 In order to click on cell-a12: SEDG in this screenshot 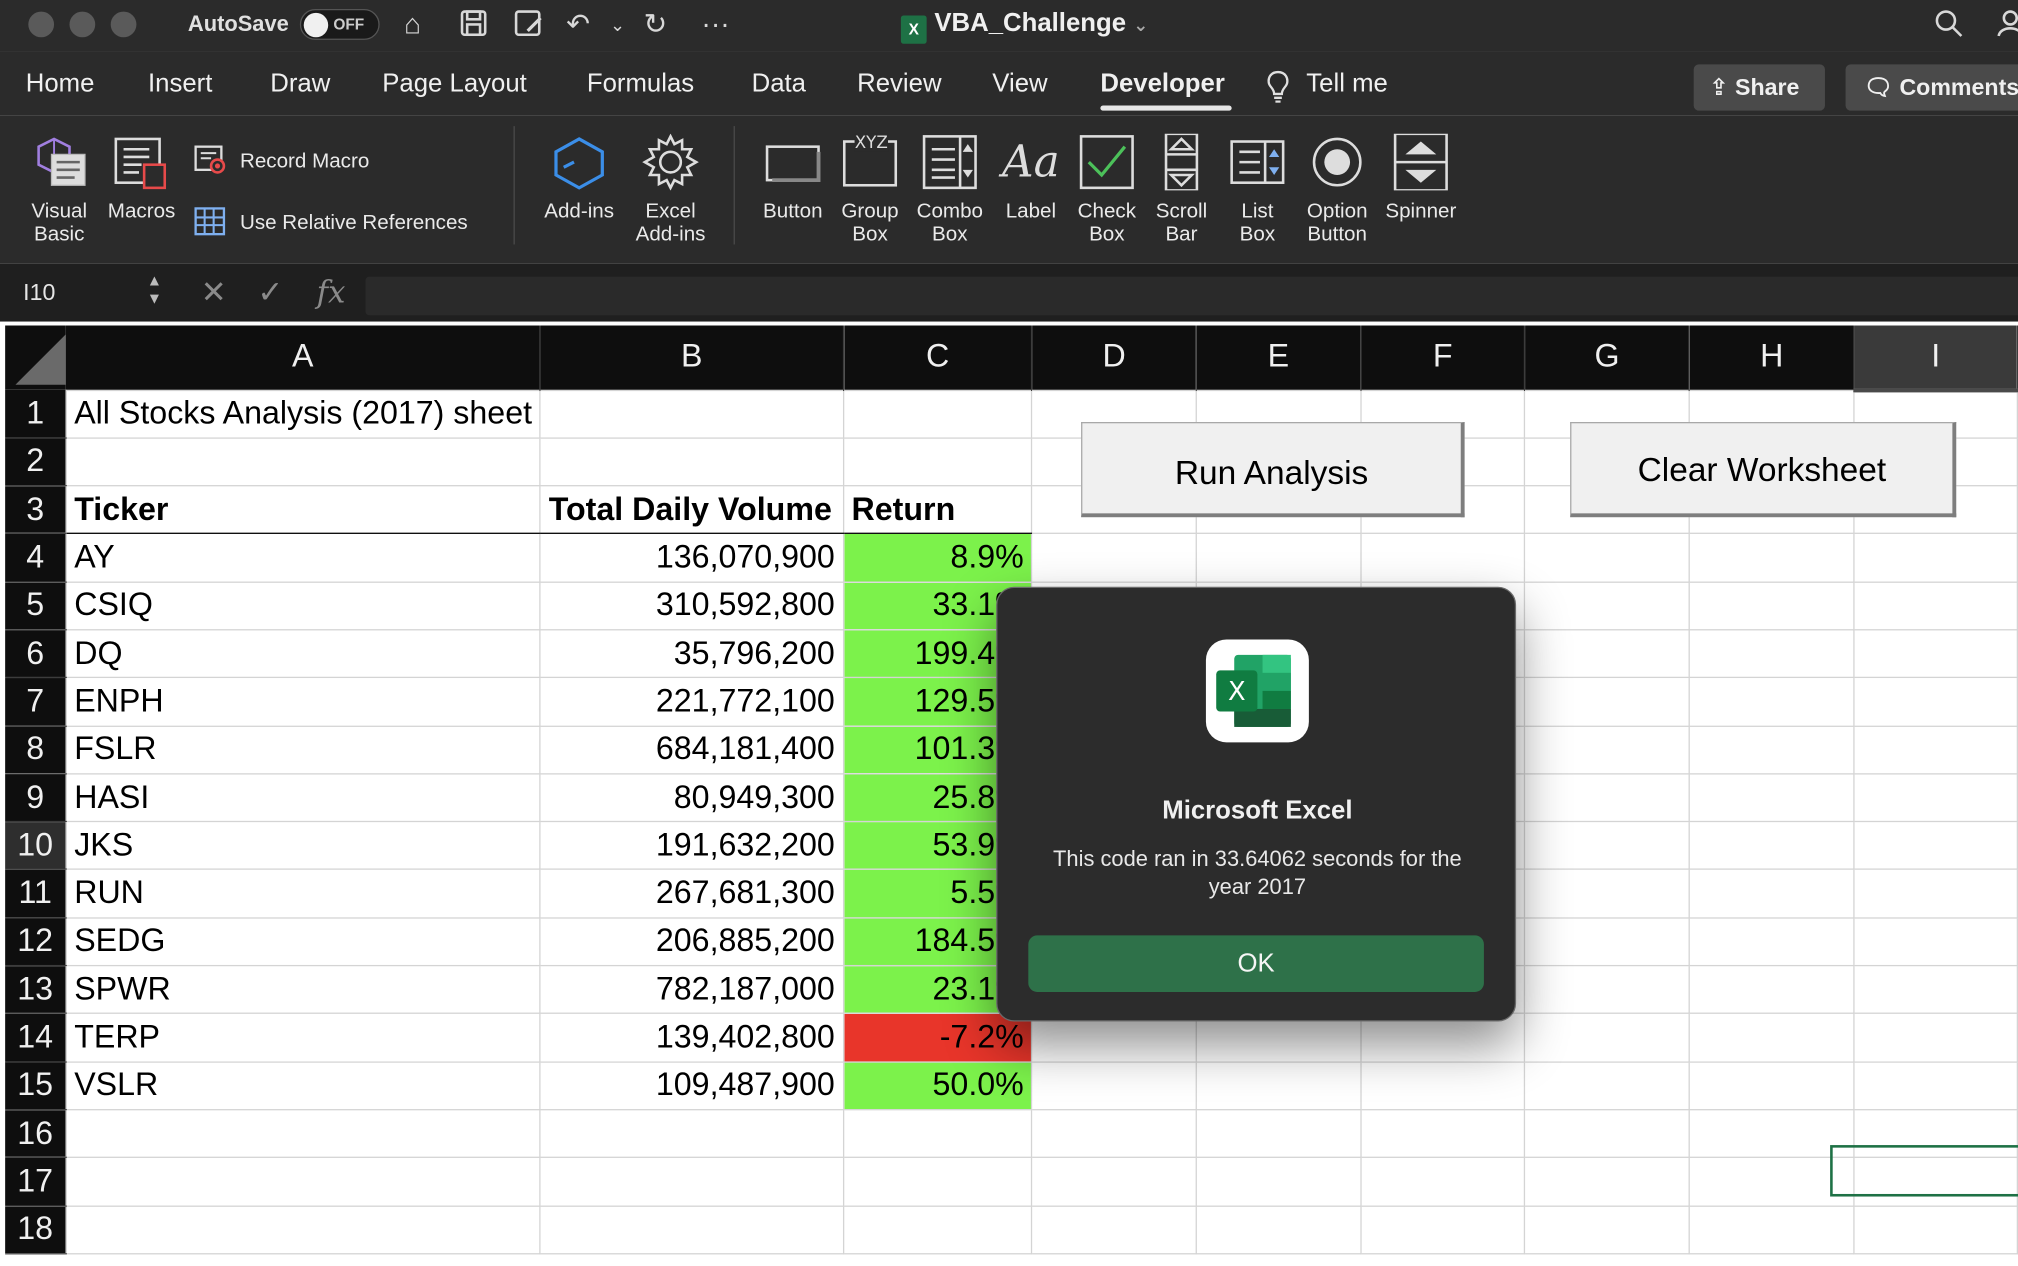, I will do `click(303, 942)`.